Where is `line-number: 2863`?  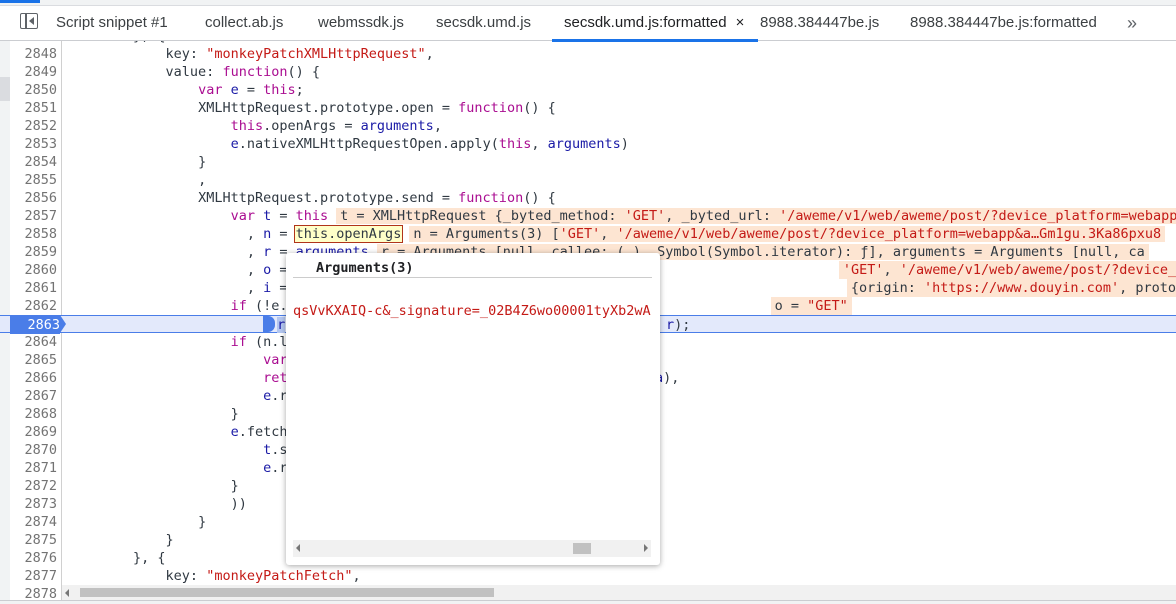
line-number: 2863 is located at coordinates (38, 324).